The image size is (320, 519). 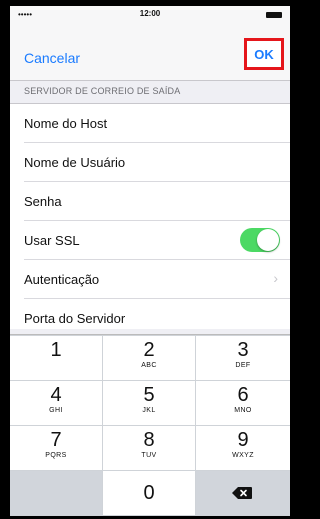 I want to click on key-digit: 7, so click(x=56, y=440).